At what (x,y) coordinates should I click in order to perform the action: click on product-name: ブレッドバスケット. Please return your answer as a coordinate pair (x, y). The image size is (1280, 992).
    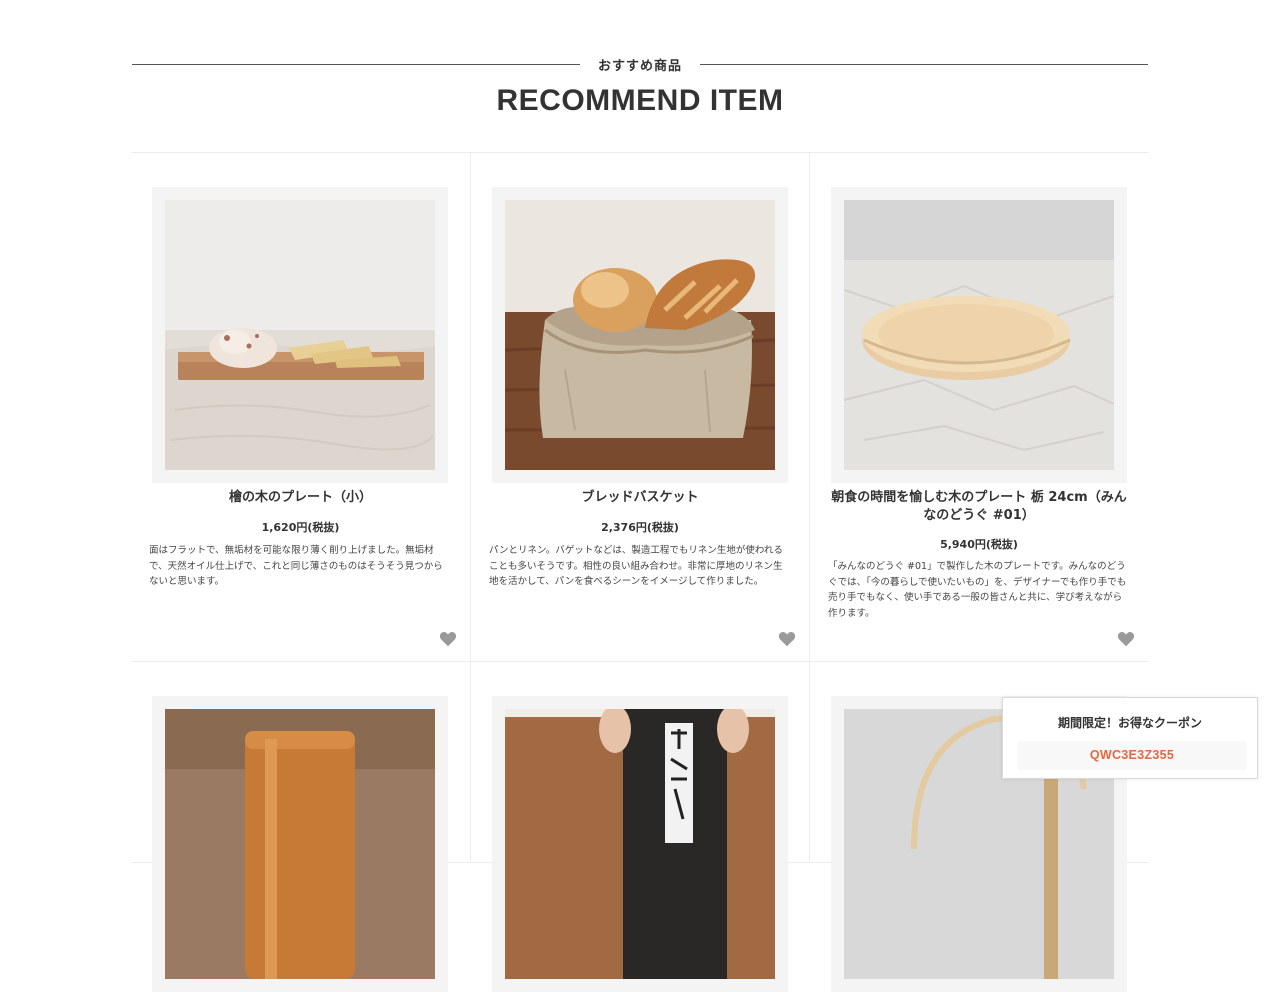
    Looking at the image, I should click on (640, 498).